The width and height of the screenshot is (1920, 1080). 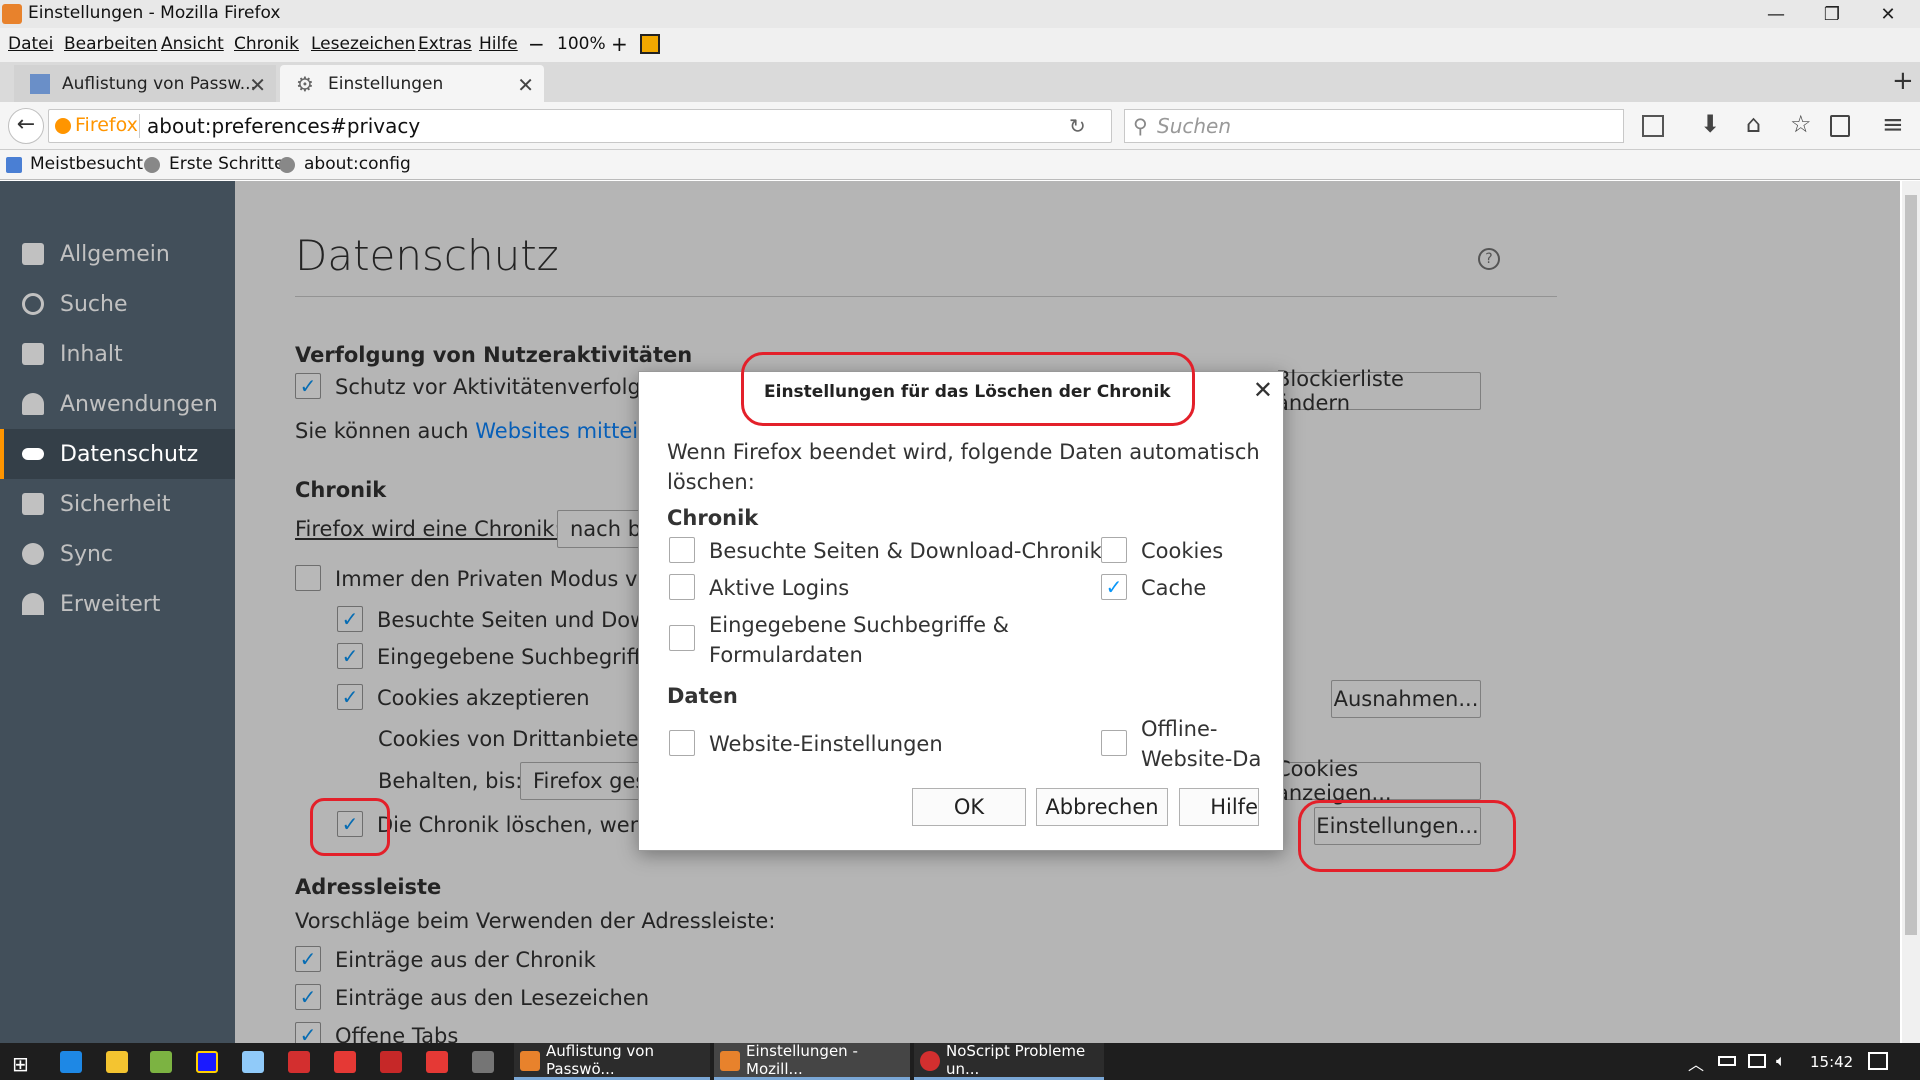 I want to click on battery-icon, so click(x=1727, y=1061).